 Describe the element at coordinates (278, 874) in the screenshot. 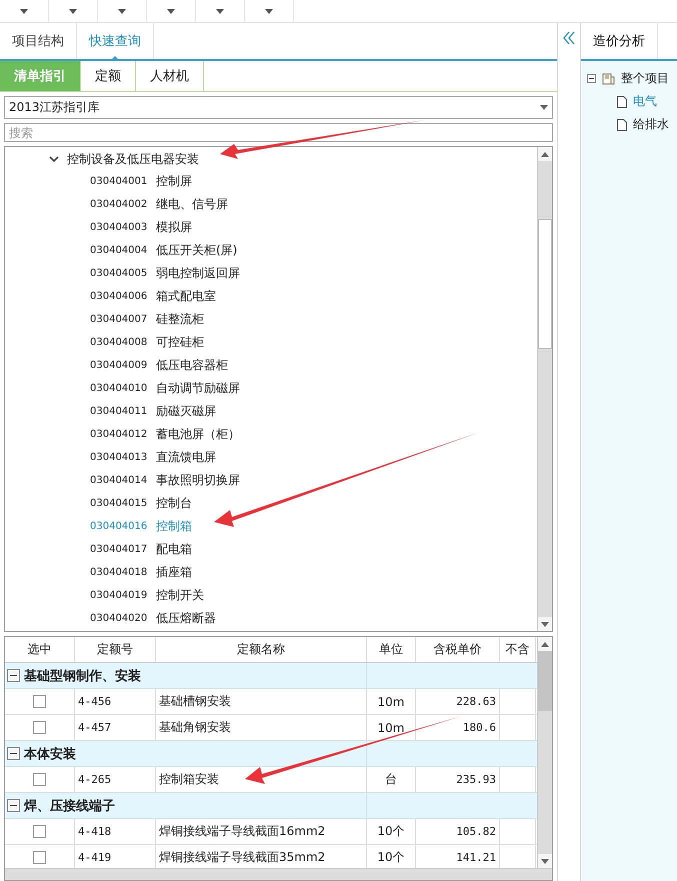

I see `horizontal-scrollbar` at that location.